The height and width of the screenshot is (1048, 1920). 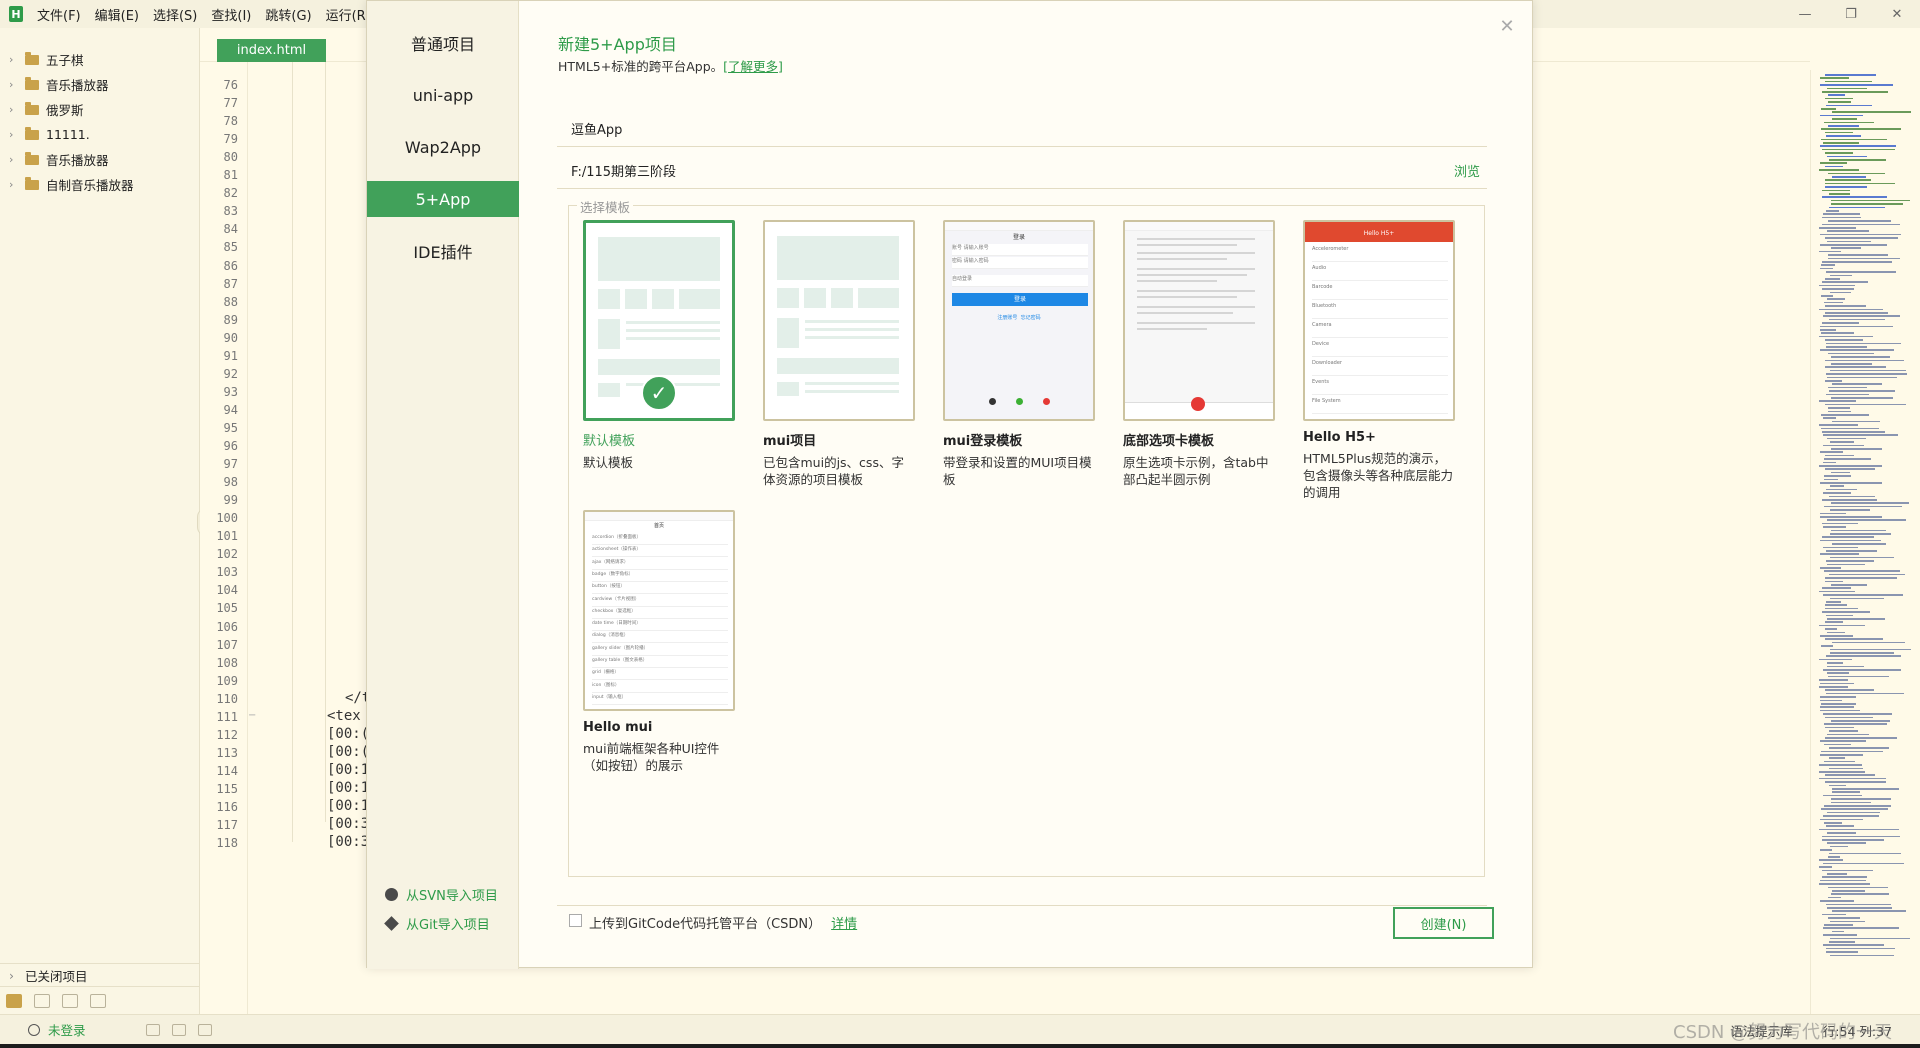 I want to click on menu-select: 选择(S), so click(x=175, y=14).